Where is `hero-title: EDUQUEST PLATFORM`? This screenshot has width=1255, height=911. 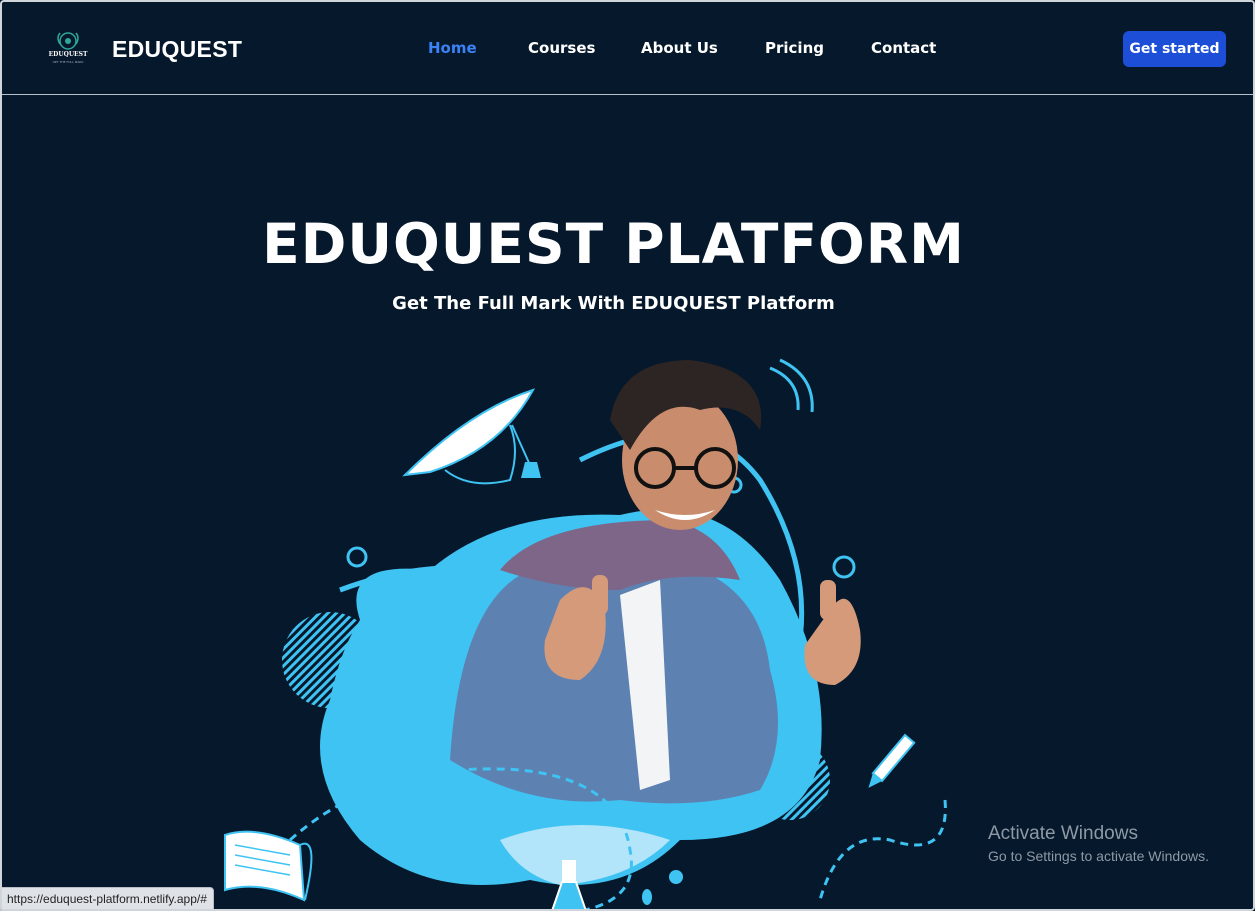 hero-title: EDUQUEST PLATFORM is located at coordinates (613, 244).